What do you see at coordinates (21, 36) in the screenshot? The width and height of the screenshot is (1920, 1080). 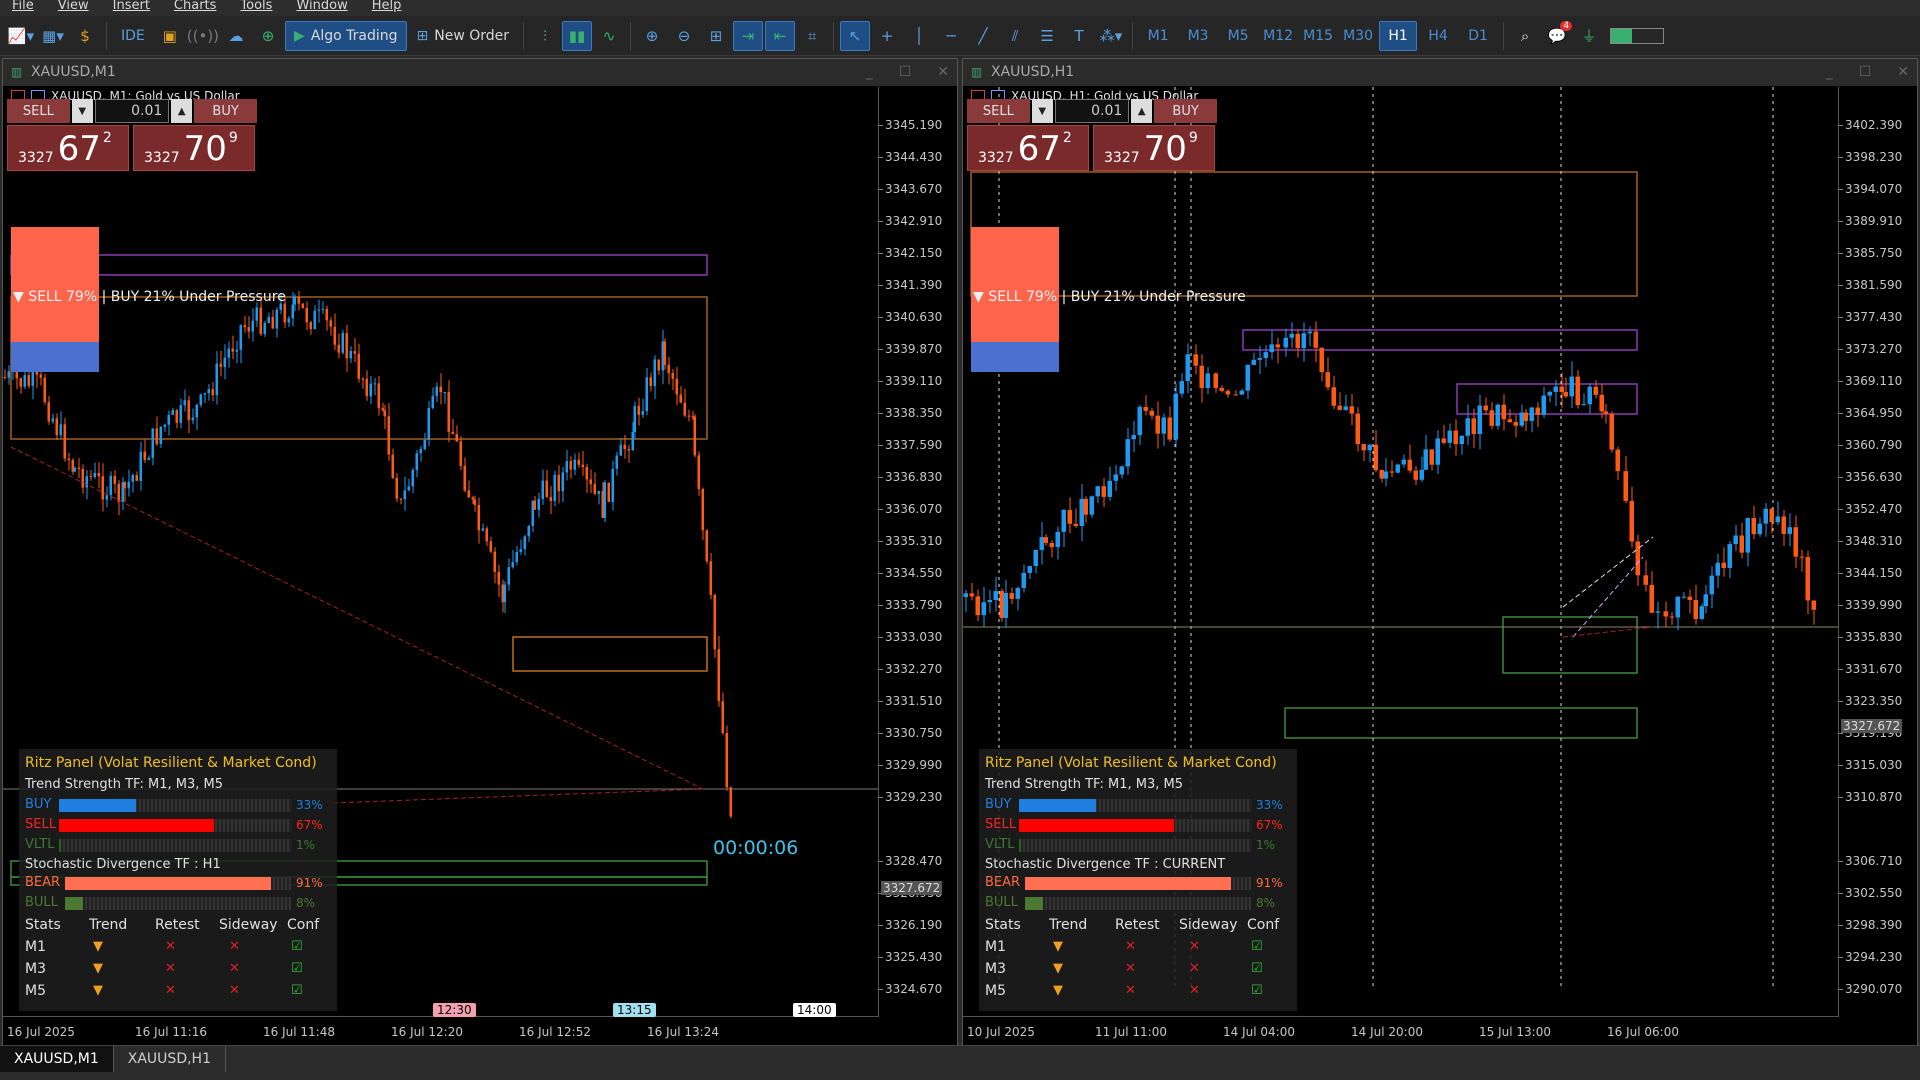 I see `chart-type-icon: 📈▾` at bounding box center [21, 36].